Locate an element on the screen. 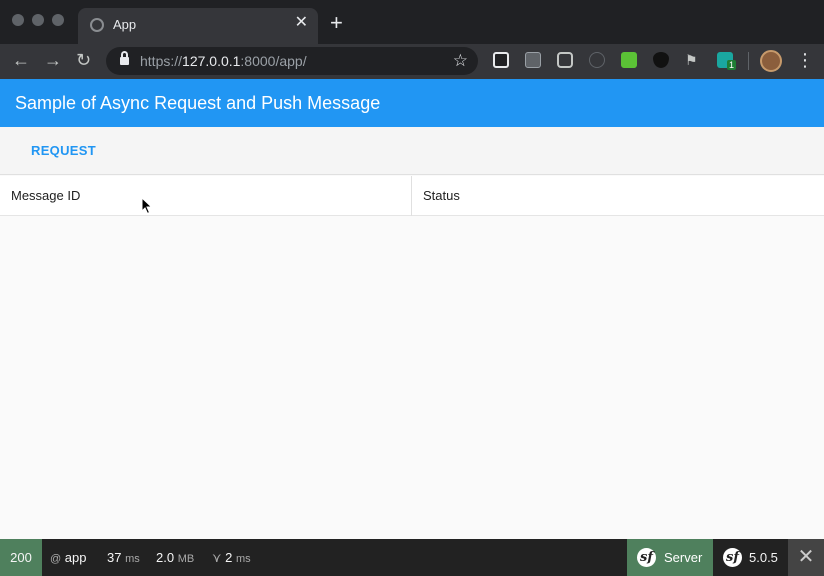  info-extension-icon is located at coordinates (597, 60).